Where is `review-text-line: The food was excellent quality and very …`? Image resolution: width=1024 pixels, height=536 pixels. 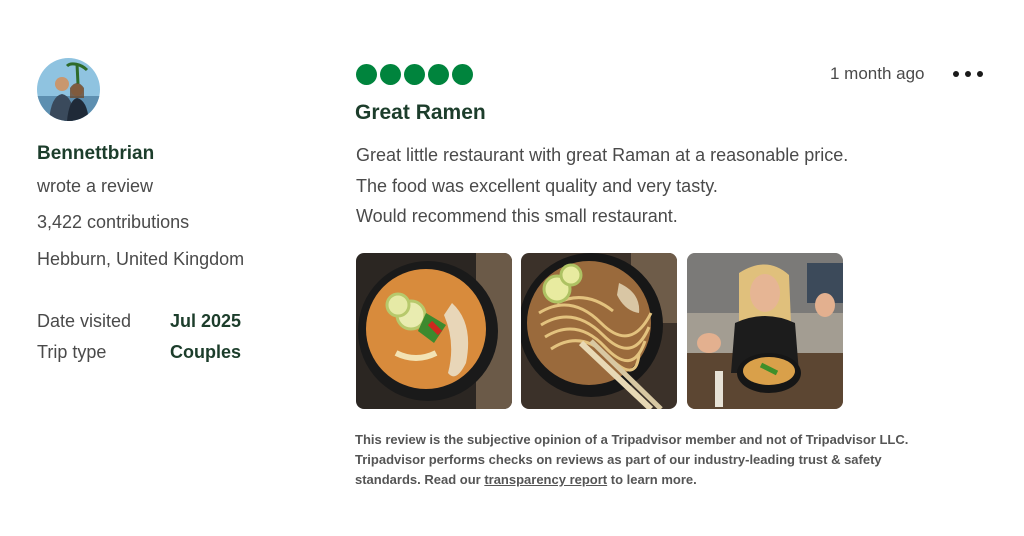 review-text-line: The food was excellent quality and very … is located at coordinates (537, 186).